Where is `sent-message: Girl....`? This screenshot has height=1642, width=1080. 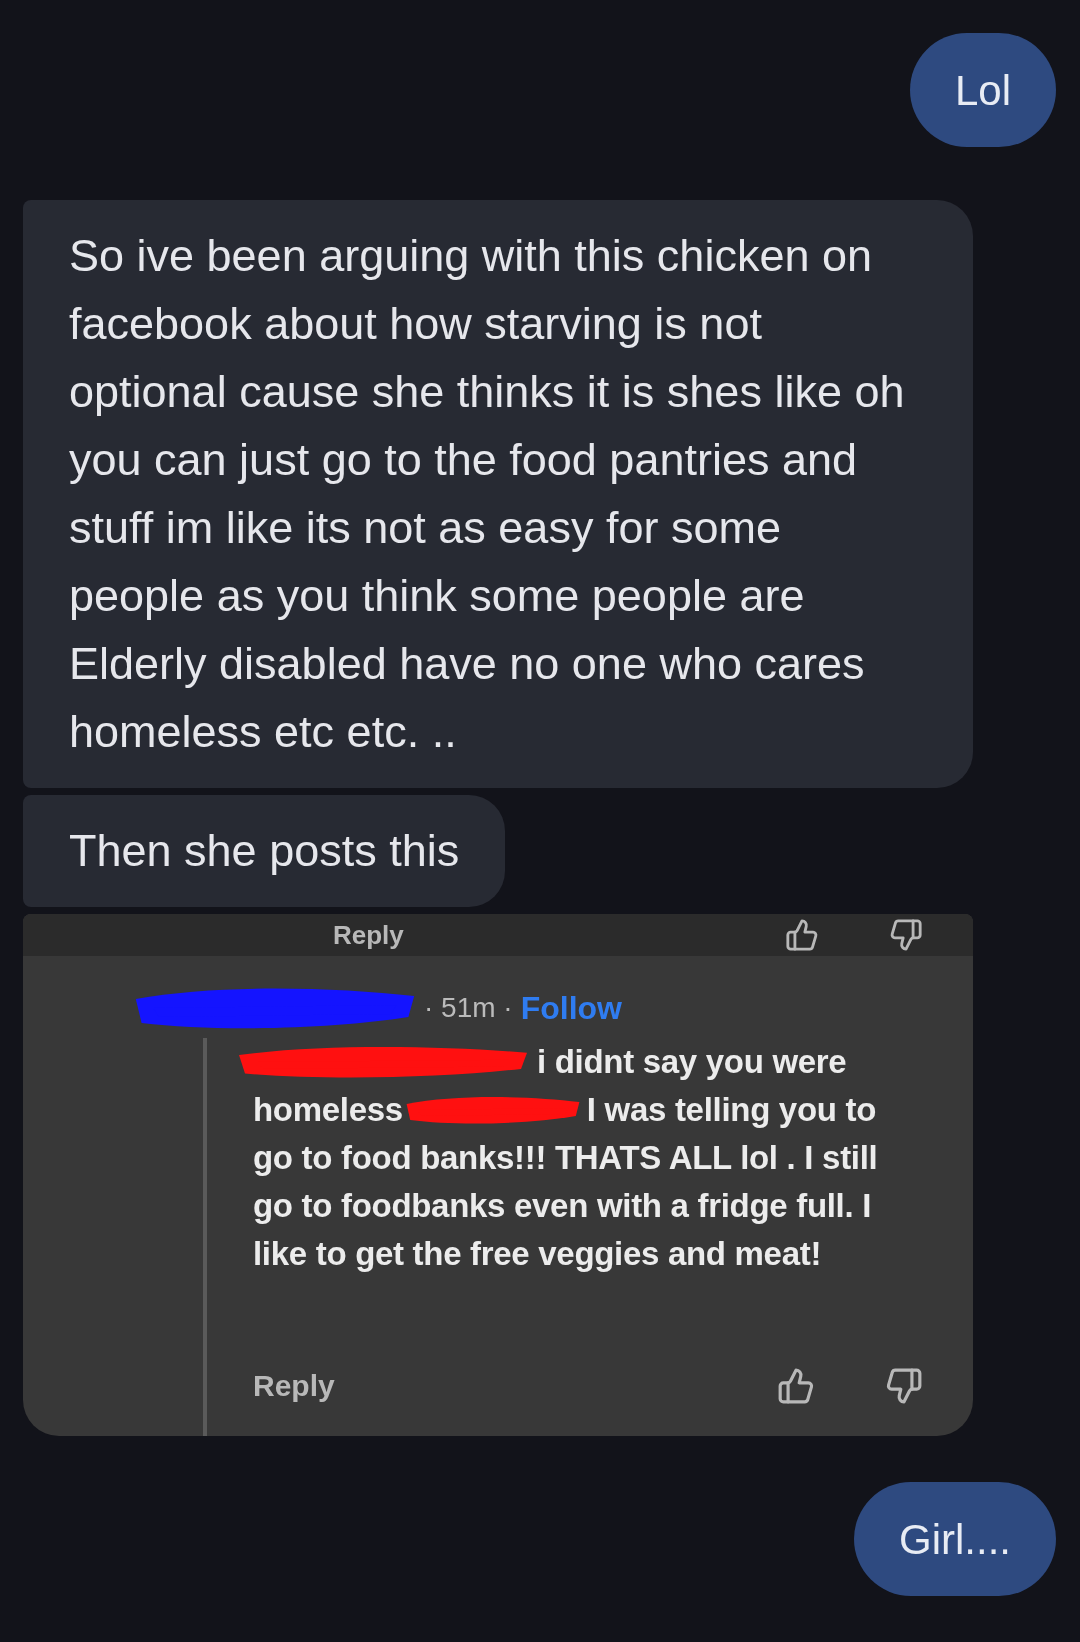
sent-message: Girl.... is located at coordinates (955, 1539).